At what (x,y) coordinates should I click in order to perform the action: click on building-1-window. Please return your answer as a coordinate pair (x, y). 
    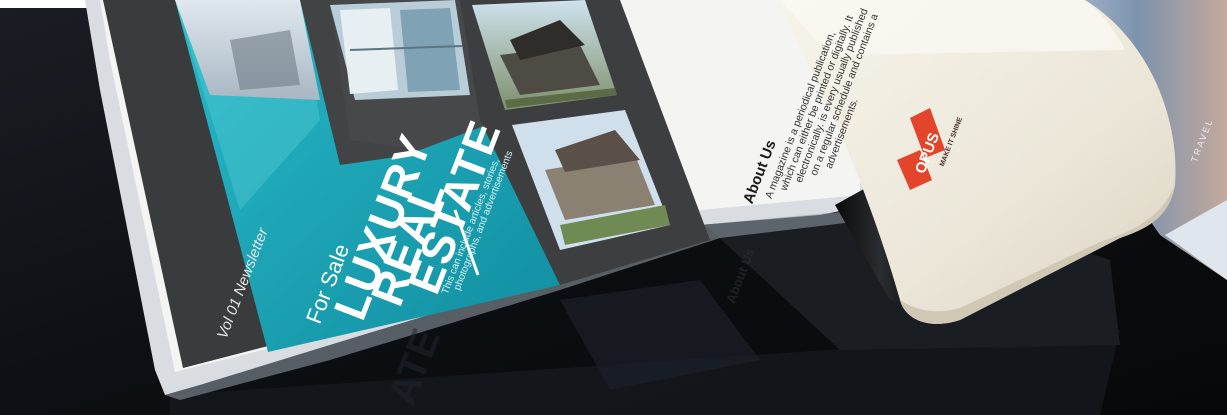
    Looking at the image, I should click on (265, 60).